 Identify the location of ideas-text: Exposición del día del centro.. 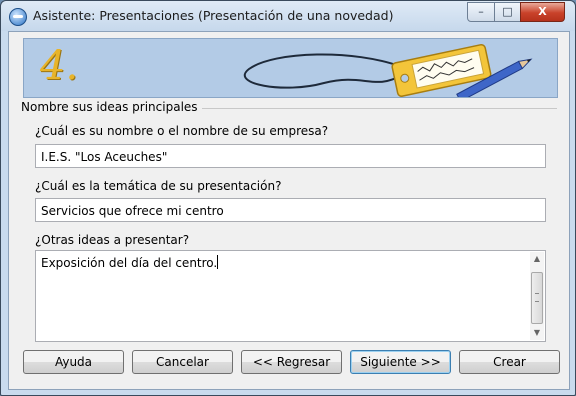
(130, 262).